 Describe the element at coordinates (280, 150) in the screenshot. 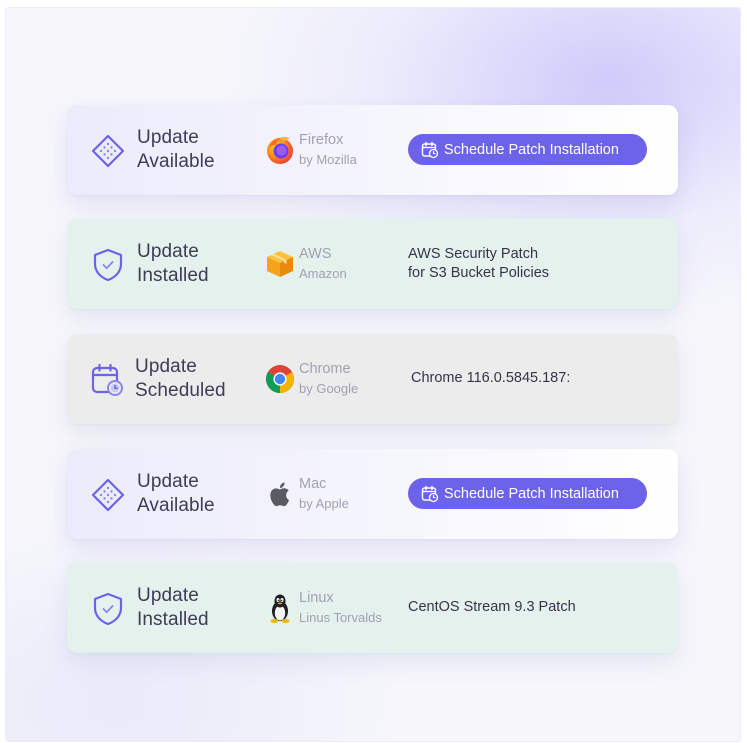

I see `firefox-logo` at that location.